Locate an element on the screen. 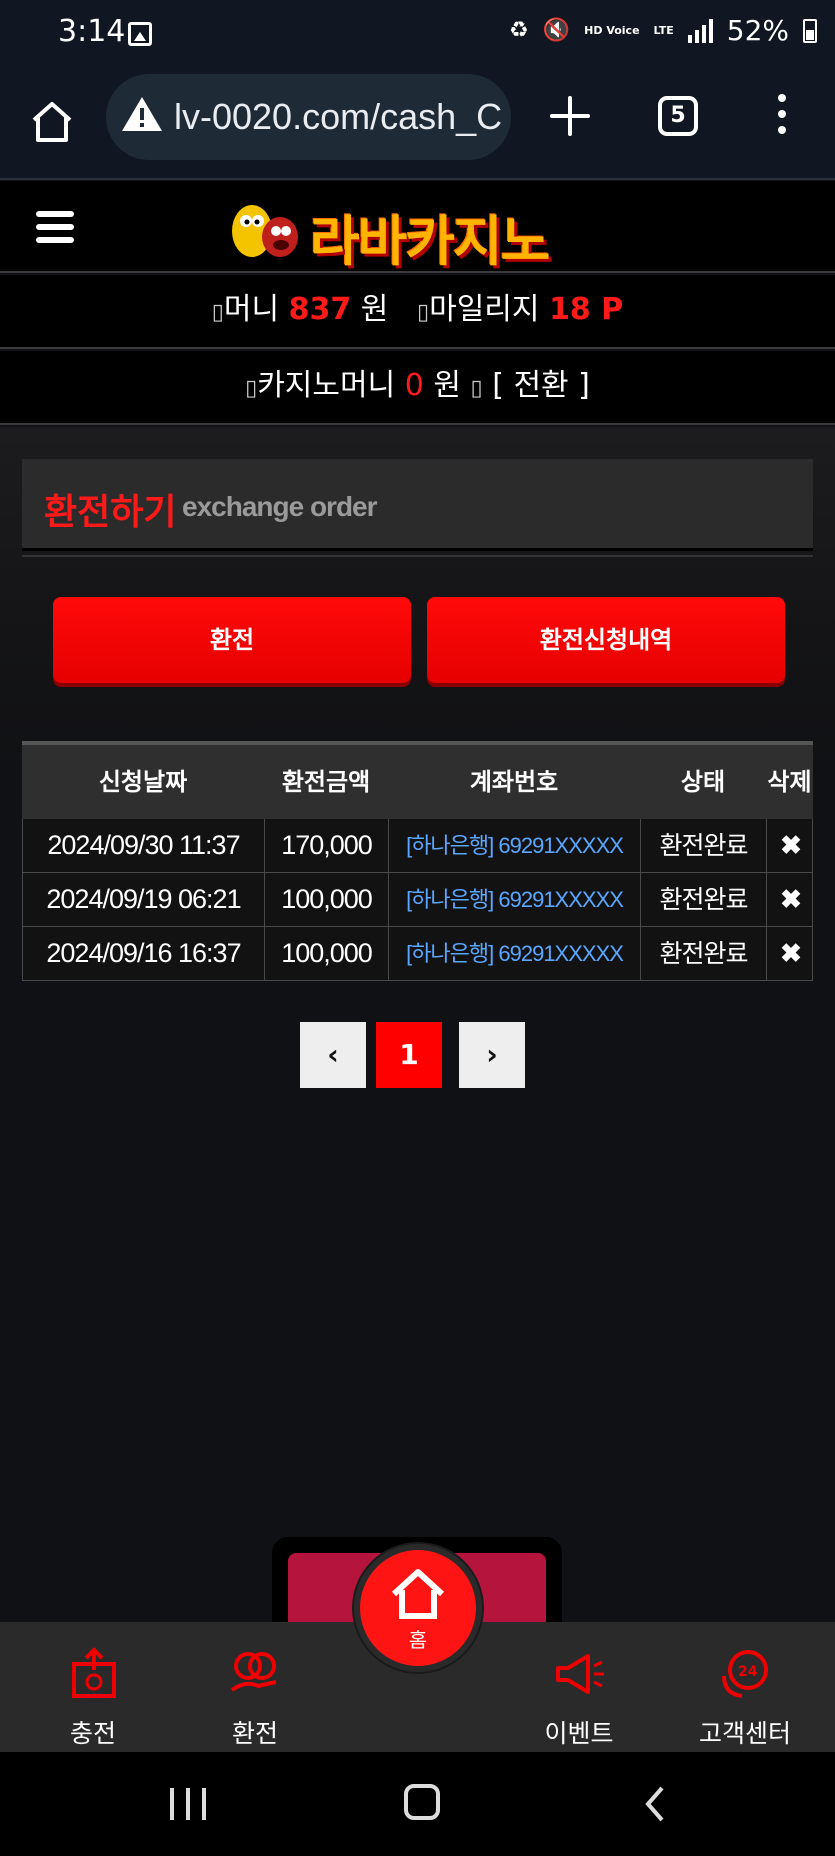  nav-event: 이벤트 is located at coordinates (579, 1687).